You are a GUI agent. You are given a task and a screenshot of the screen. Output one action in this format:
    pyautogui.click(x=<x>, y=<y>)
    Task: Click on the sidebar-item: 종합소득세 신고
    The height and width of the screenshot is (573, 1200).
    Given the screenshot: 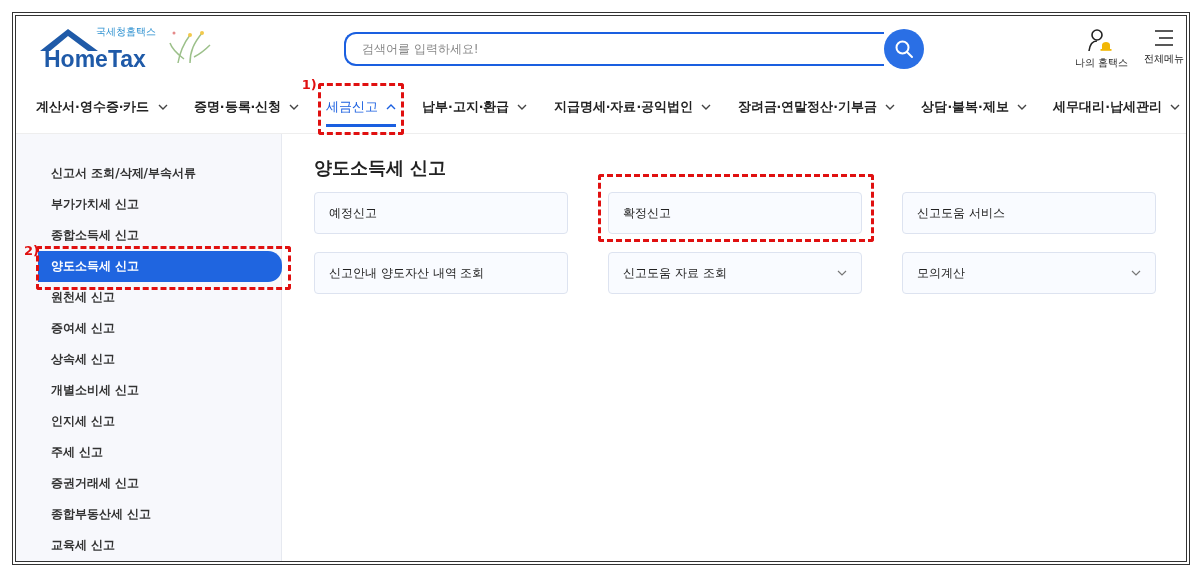 What is the action you would take?
    pyautogui.click(x=160, y=235)
    